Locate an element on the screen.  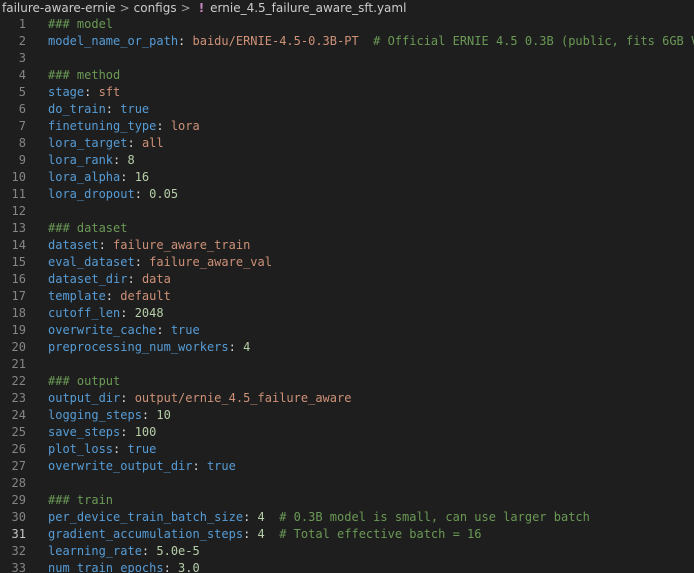
code-line: 6 do_train: true is located at coordinates (347, 109).